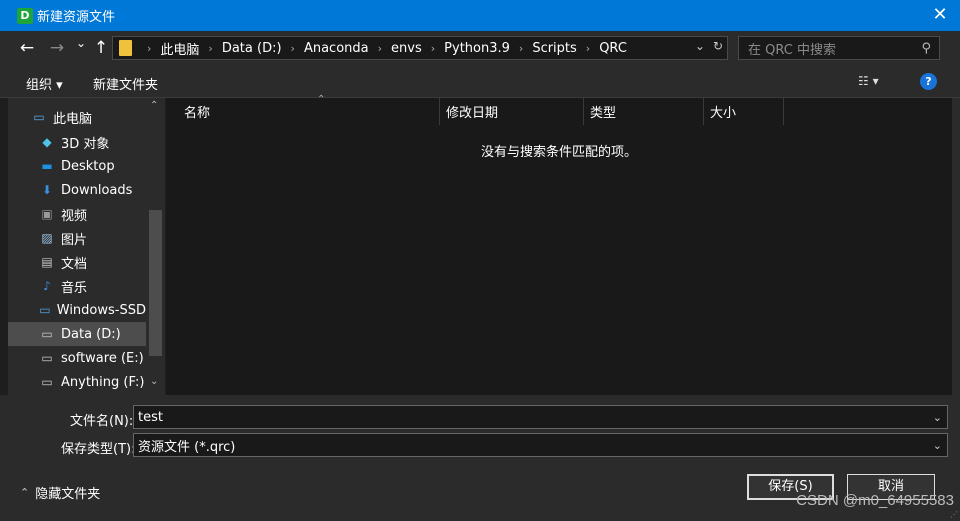 This screenshot has width=960, height=521. What do you see at coordinates (74, 240) in the screenshot?
I see `nav-item-label: 图片` at bounding box center [74, 240].